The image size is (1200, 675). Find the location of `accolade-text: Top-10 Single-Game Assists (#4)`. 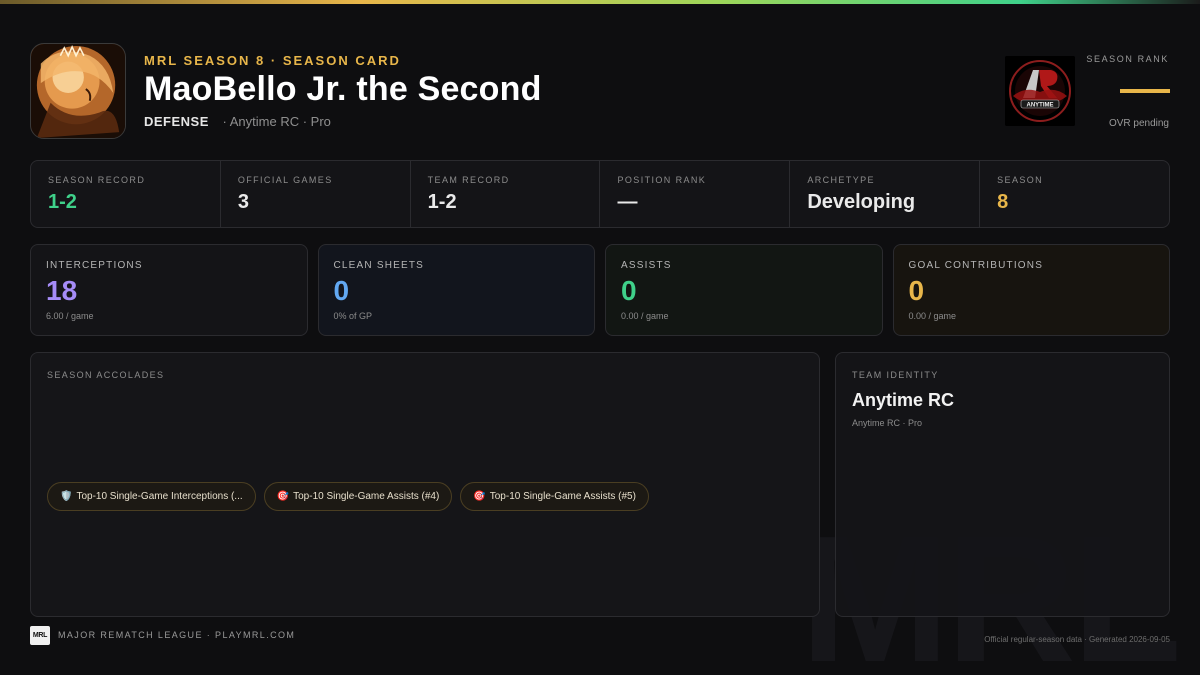

accolade-text: Top-10 Single-Game Assists (#4) is located at coordinates (366, 496).